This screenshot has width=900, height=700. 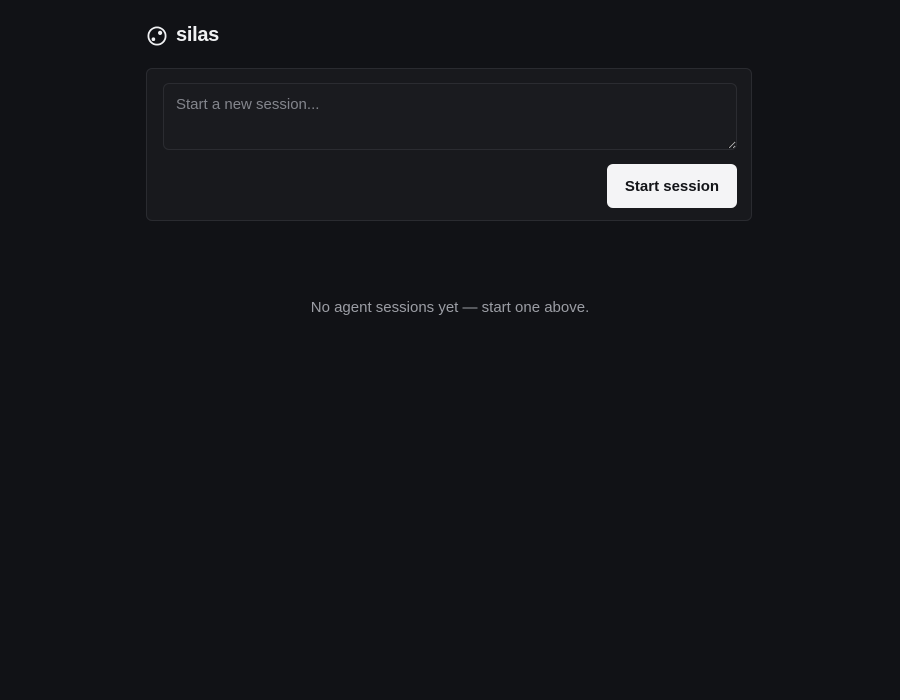 I want to click on session-composer: Start session, so click(x=449, y=144).